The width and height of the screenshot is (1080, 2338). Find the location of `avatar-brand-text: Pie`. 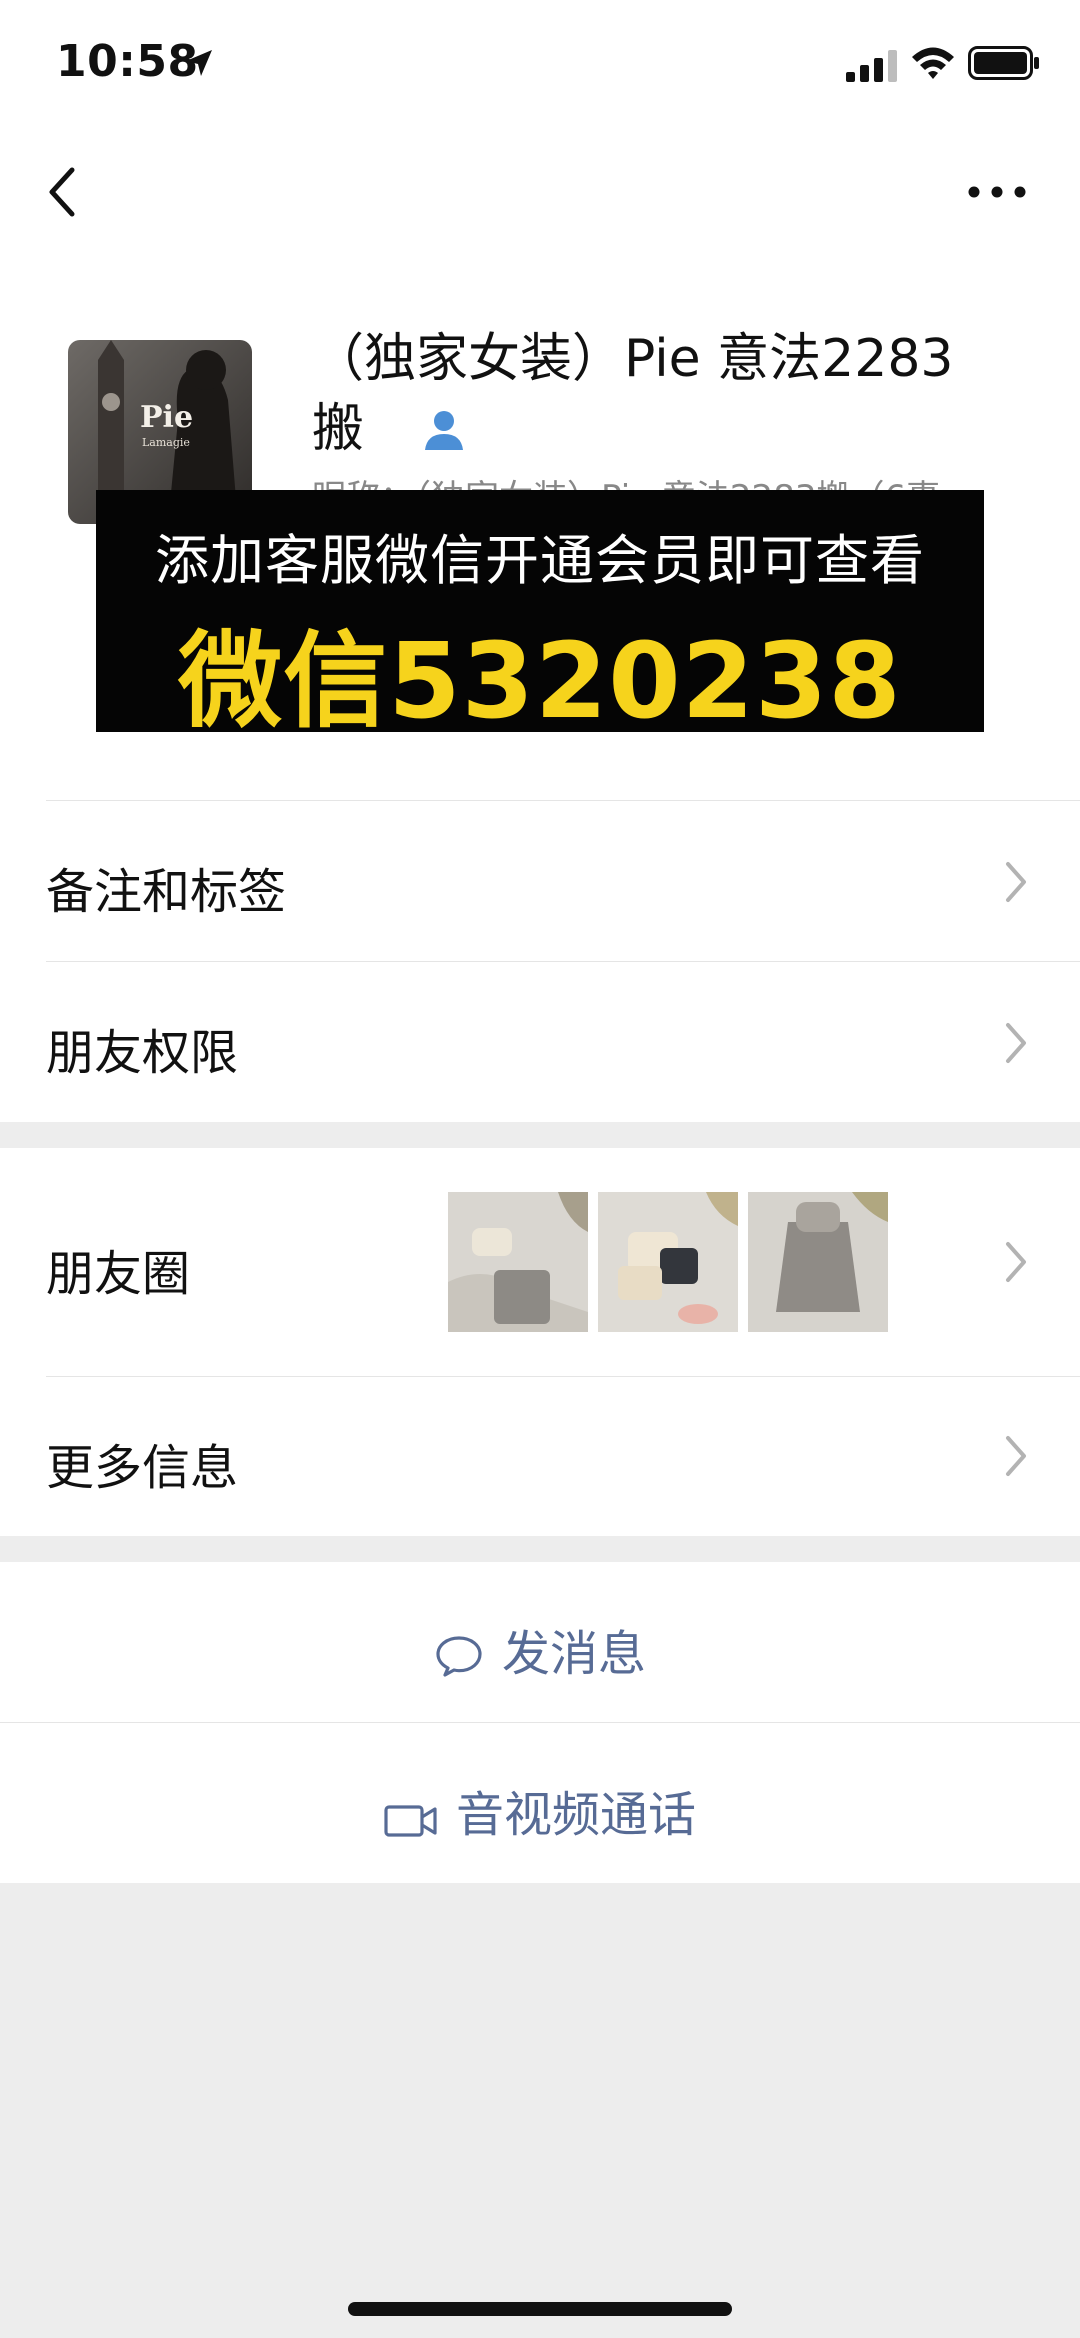

avatar-brand-text: Pie is located at coordinates (167, 417).